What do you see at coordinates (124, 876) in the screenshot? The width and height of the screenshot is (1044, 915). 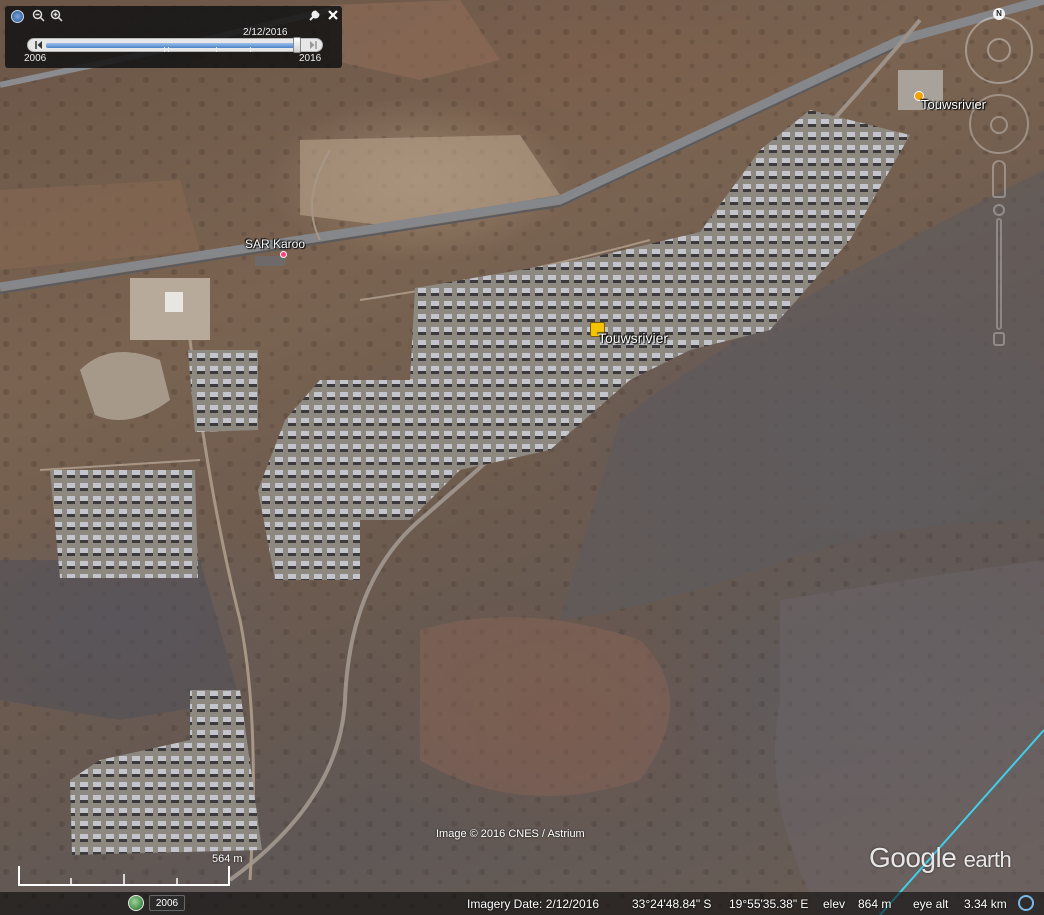 I see `scale-bar` at bounding box center [124, 876].